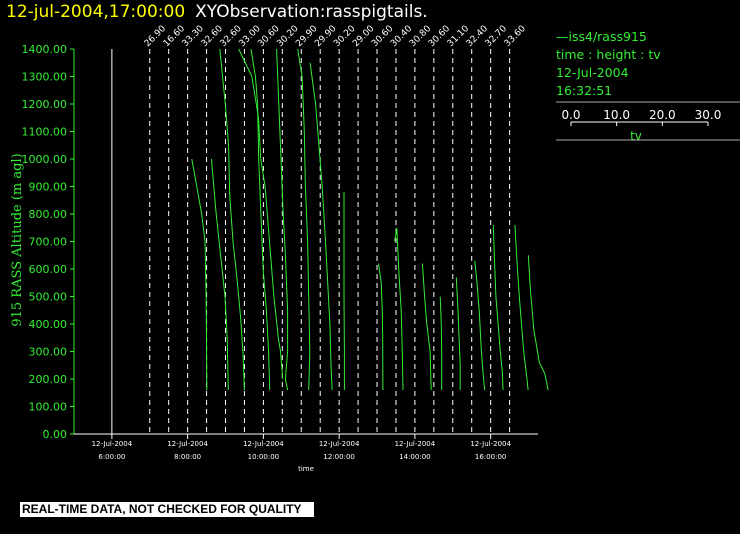  What do you see at coordinates (45, 132) in the screenshot?
I see `y-tick-label: 1100.00` at bounding box center [45, 132].